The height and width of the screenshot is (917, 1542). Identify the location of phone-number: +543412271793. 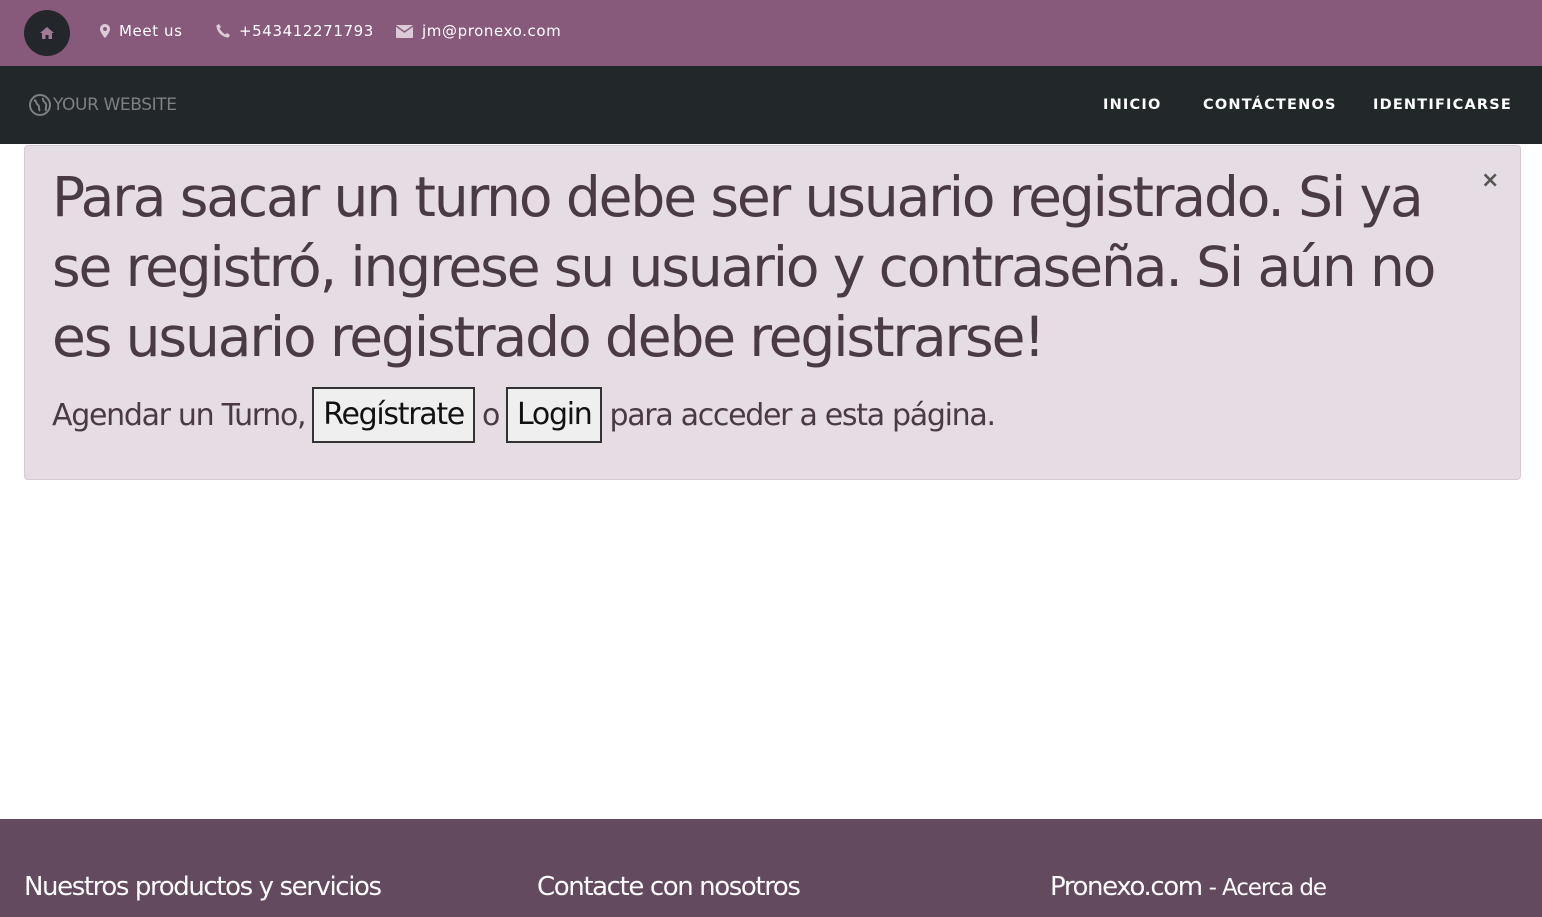
(306, 31).